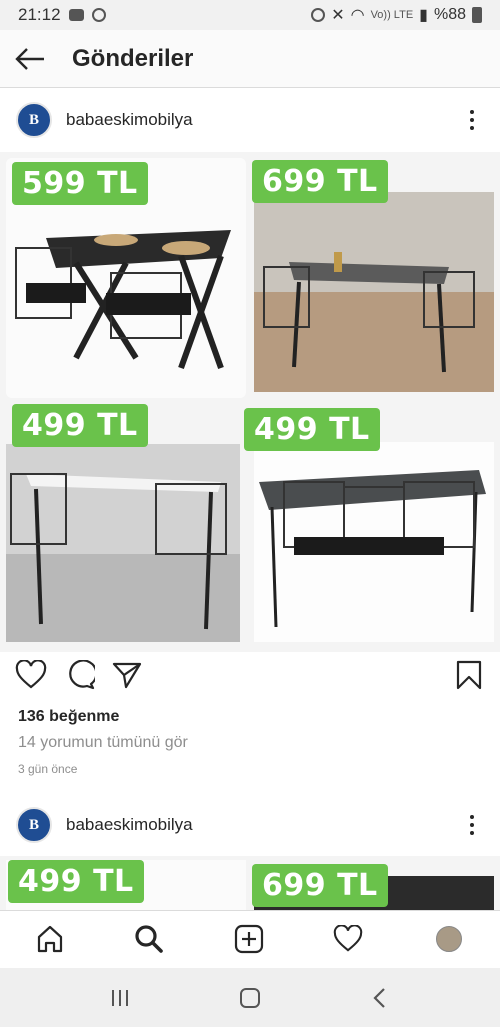 The image size is (500, 1027). What do you see at coordinates (80, 183) in the screenshot?
I see `price-tag: 599 TL` at bounding box center [80, 183].